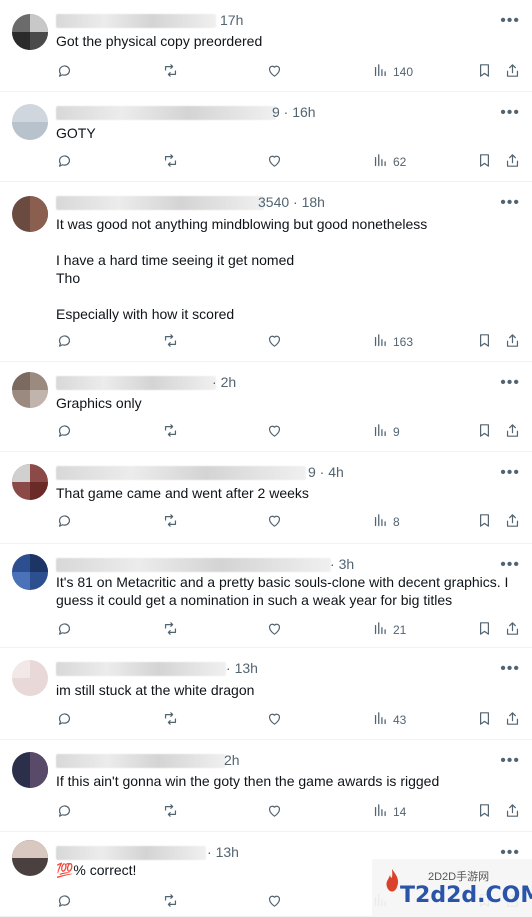 The image size is (532, 917). Describe the element at coordinates (380, 630) in the screenshot. I see `views-icon` at that location.